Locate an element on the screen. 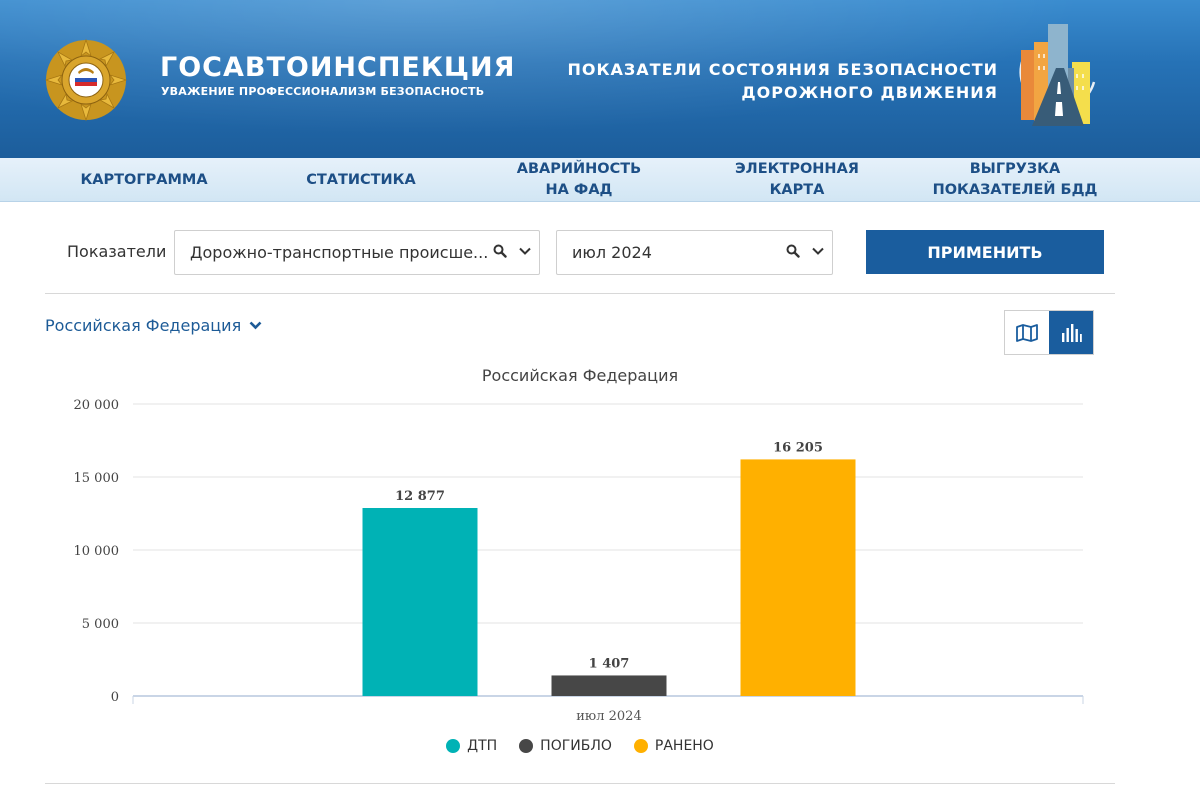 This screenshot has height=796, width=1200. view-toggle is located at coordinates (1049, 332).